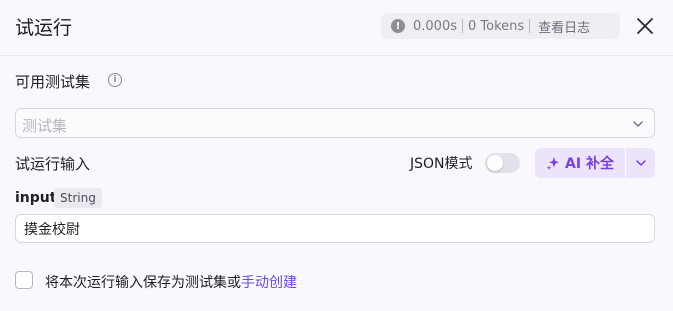 This screenshot has height=311, width=673. What do you see at coordinates (335, 228) in the screenshot?
I see `input-value-field` at bounding box center [335, 228].